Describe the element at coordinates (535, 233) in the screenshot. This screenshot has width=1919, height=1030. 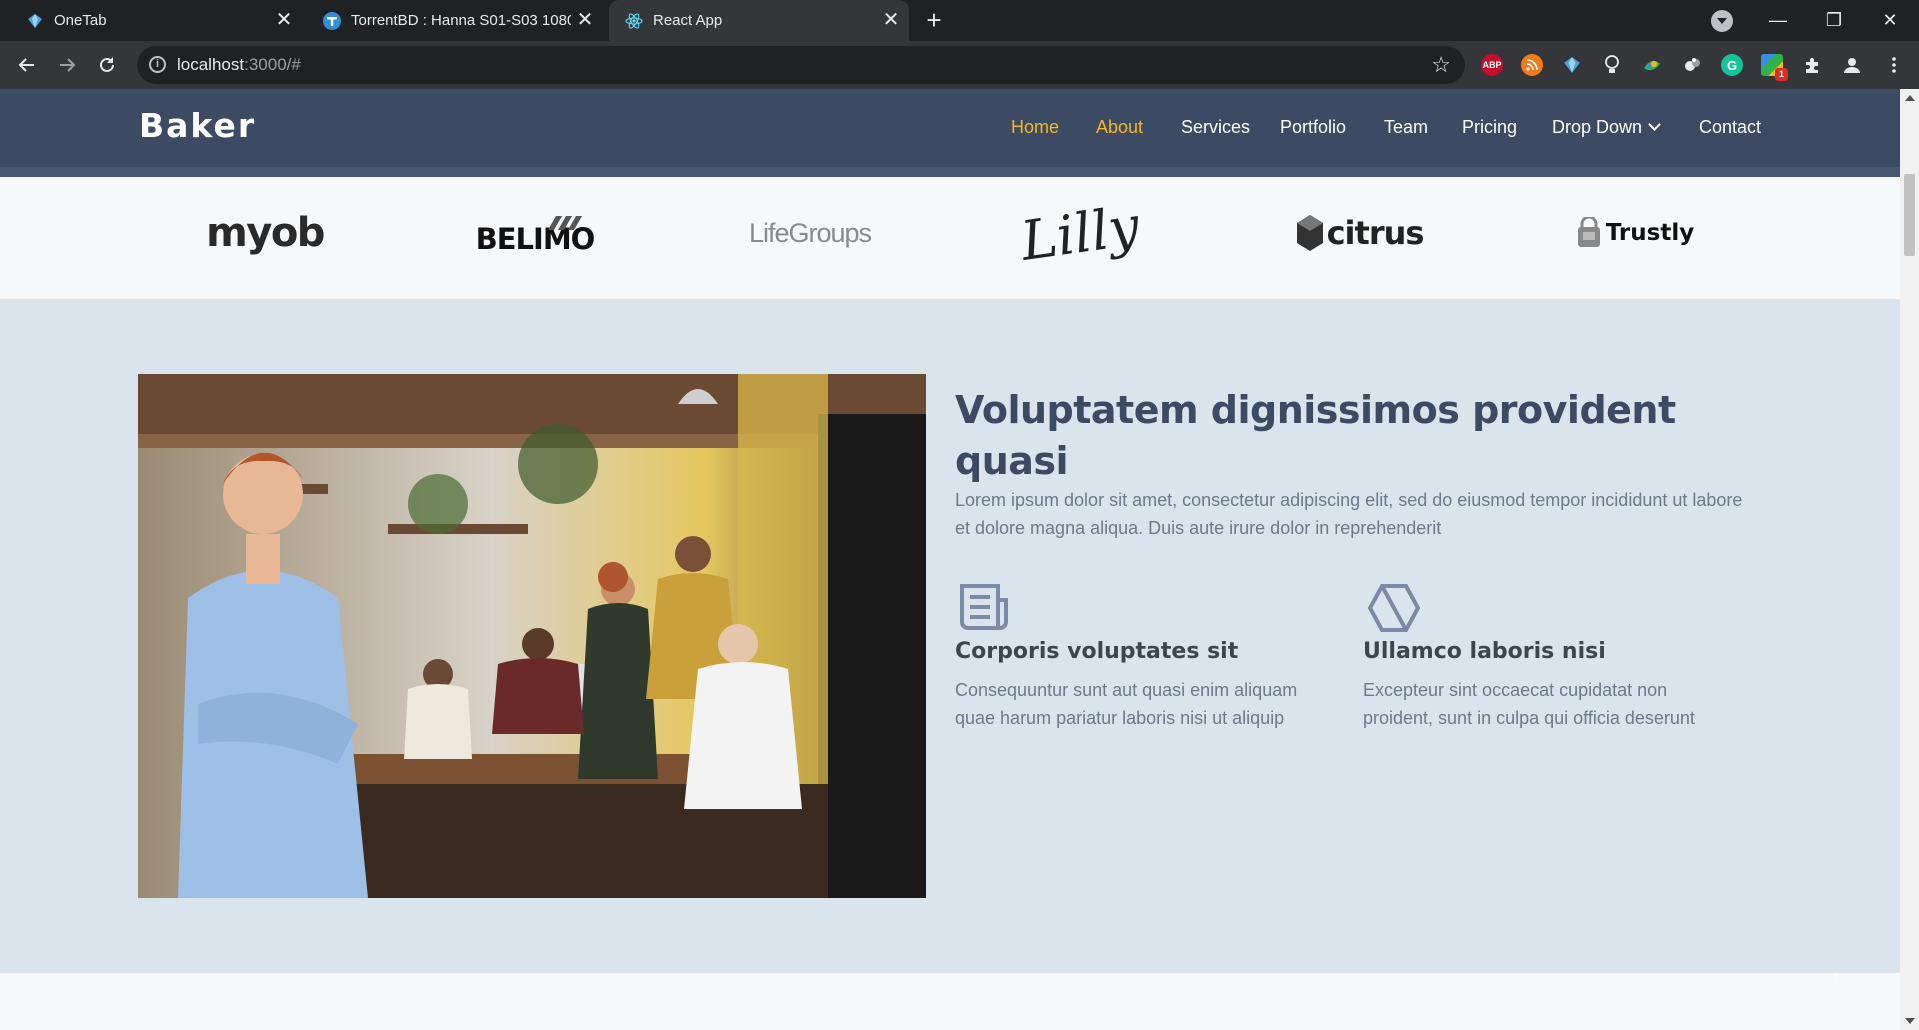
I see `client-logo-belimo: BELIMO` at that location.